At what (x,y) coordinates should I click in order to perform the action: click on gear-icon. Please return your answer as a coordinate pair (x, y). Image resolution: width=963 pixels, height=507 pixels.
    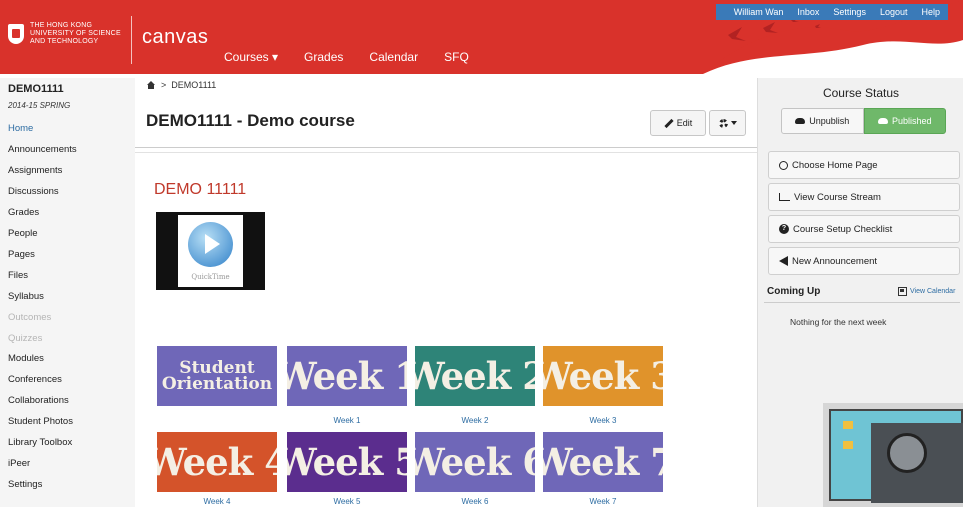
    Looking at the image, I should click on (723, 123).